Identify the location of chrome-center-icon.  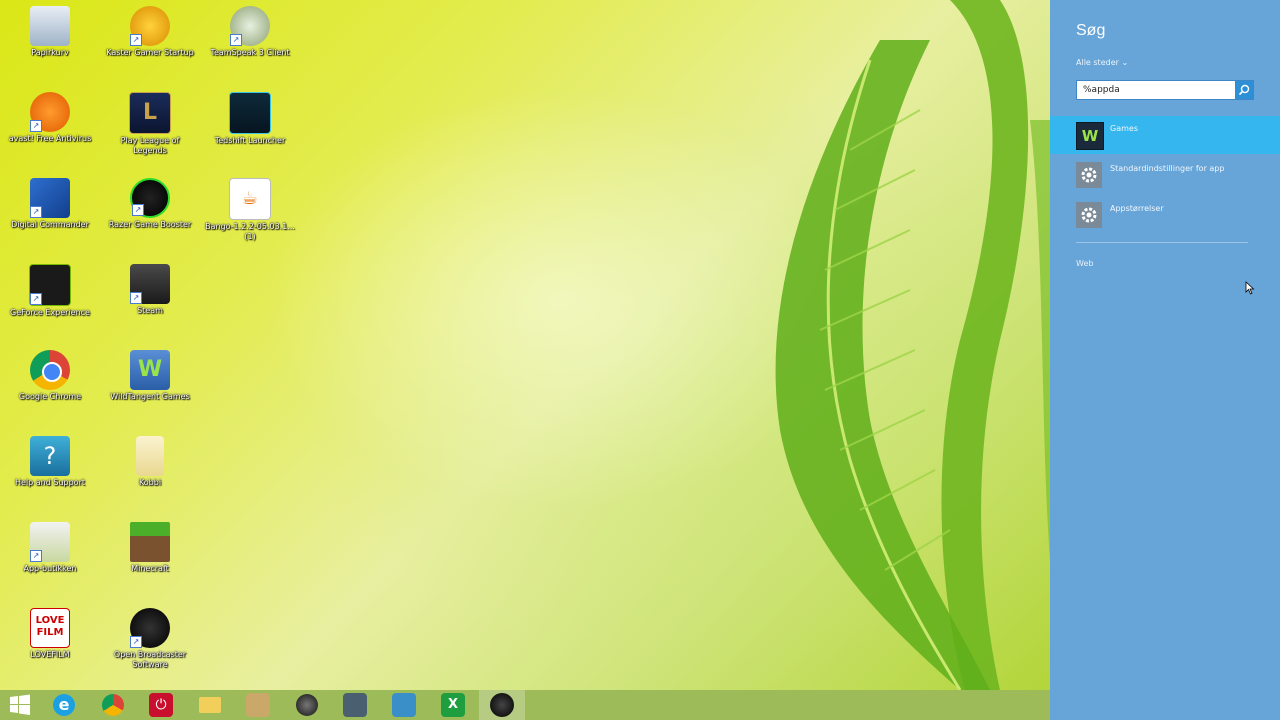
(52, 372).